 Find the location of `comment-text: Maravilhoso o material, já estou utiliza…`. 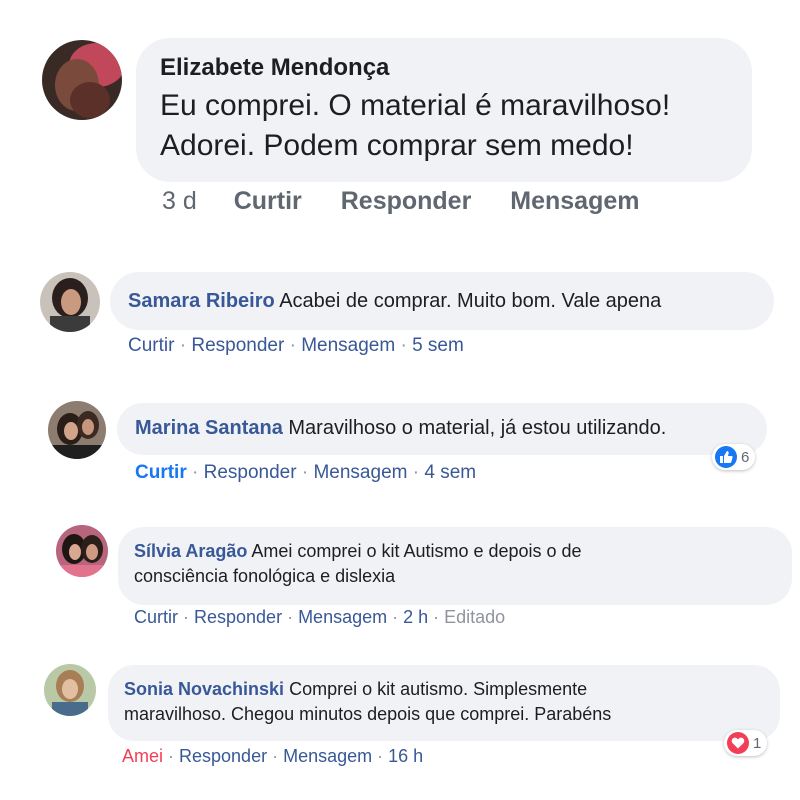

comment-text: Maravilhoso o material, já estou utiliza… is located at coordinates (477, 428).